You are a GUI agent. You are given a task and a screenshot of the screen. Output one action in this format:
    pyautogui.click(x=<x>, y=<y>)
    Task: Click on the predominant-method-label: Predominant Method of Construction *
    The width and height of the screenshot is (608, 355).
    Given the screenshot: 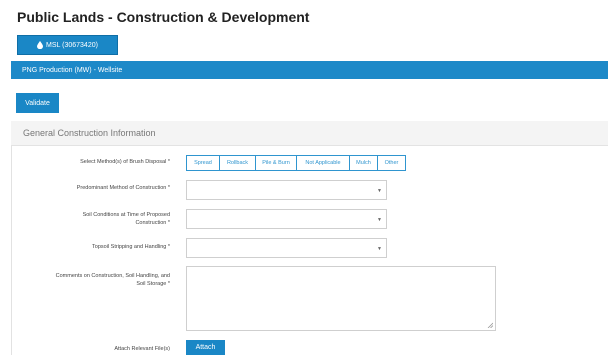 What is the action you would take?
    pyautogui.click(x=123, y=188)
    